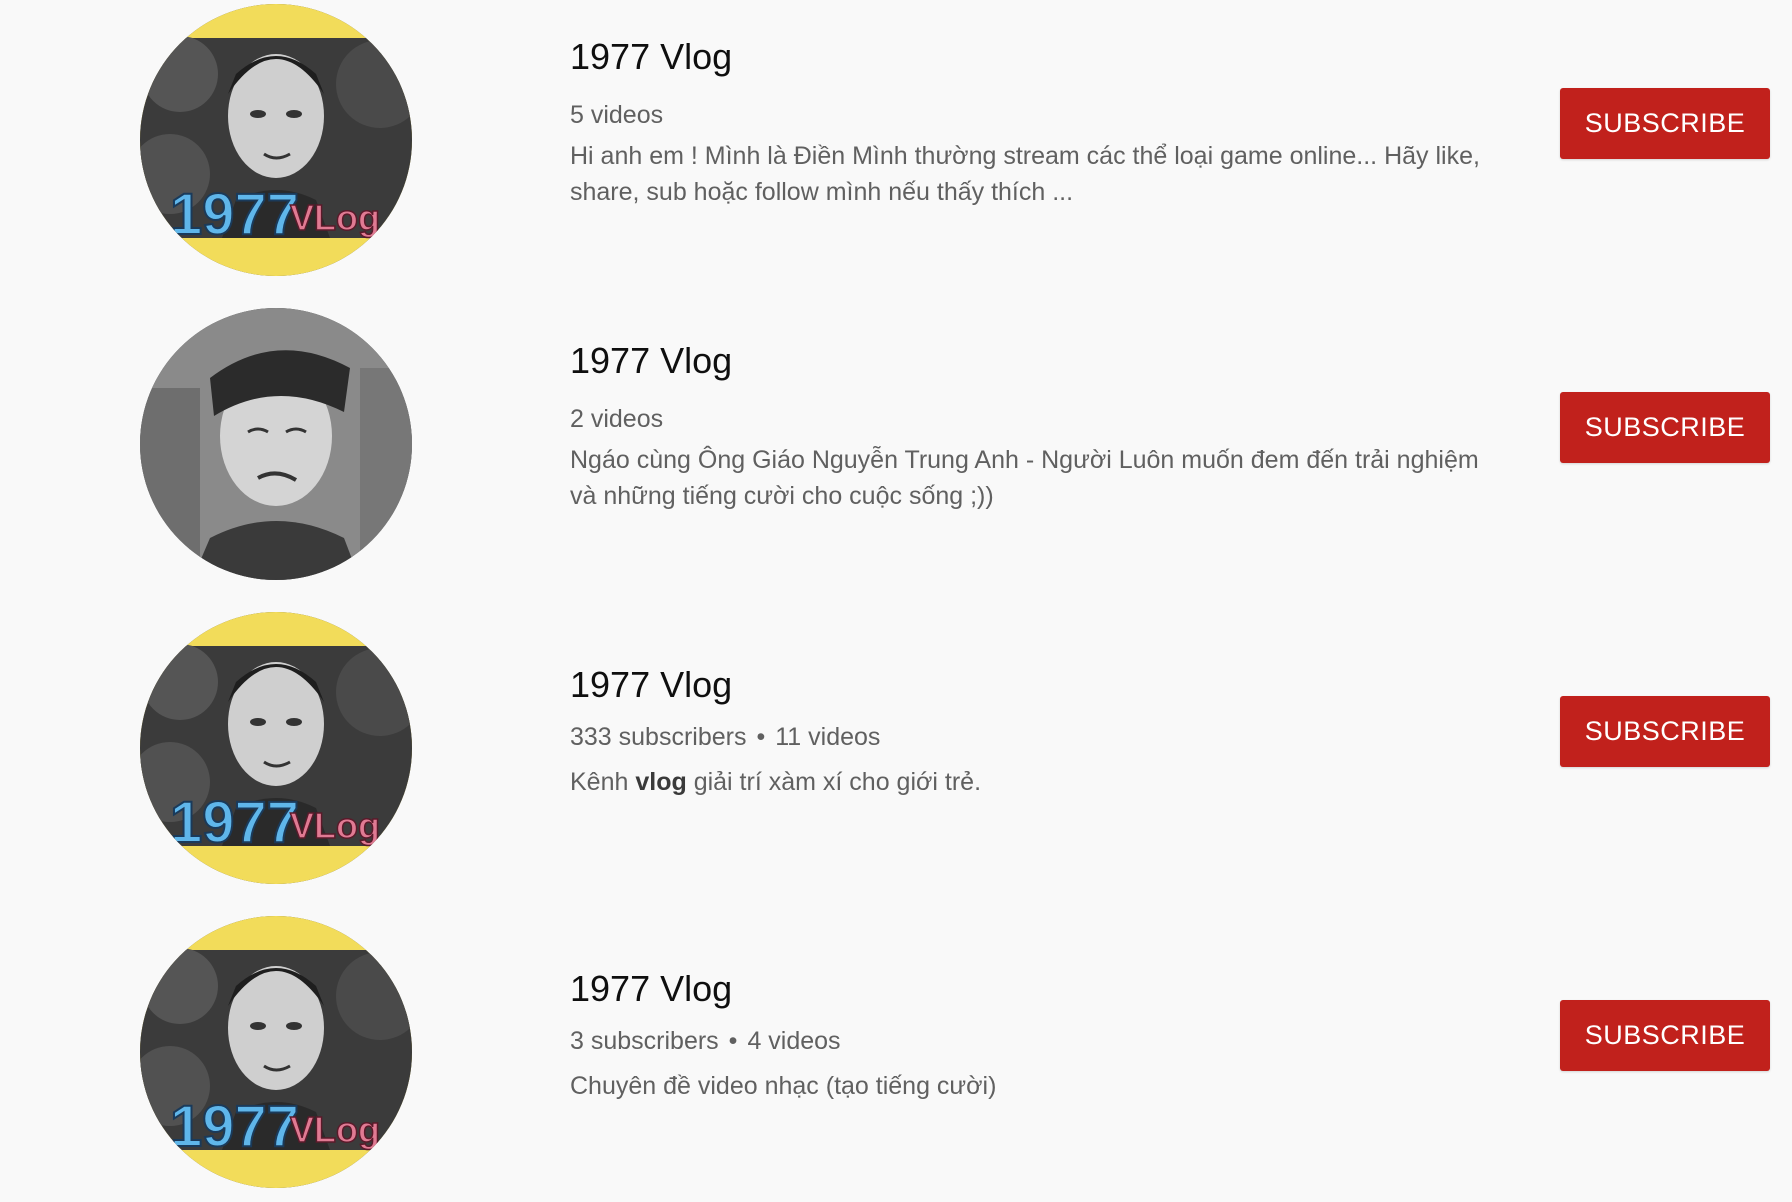 This screenshot has height=1202, width=1792. I want to click on subscriber-count: 3 subscribers, so click(644, 1041).